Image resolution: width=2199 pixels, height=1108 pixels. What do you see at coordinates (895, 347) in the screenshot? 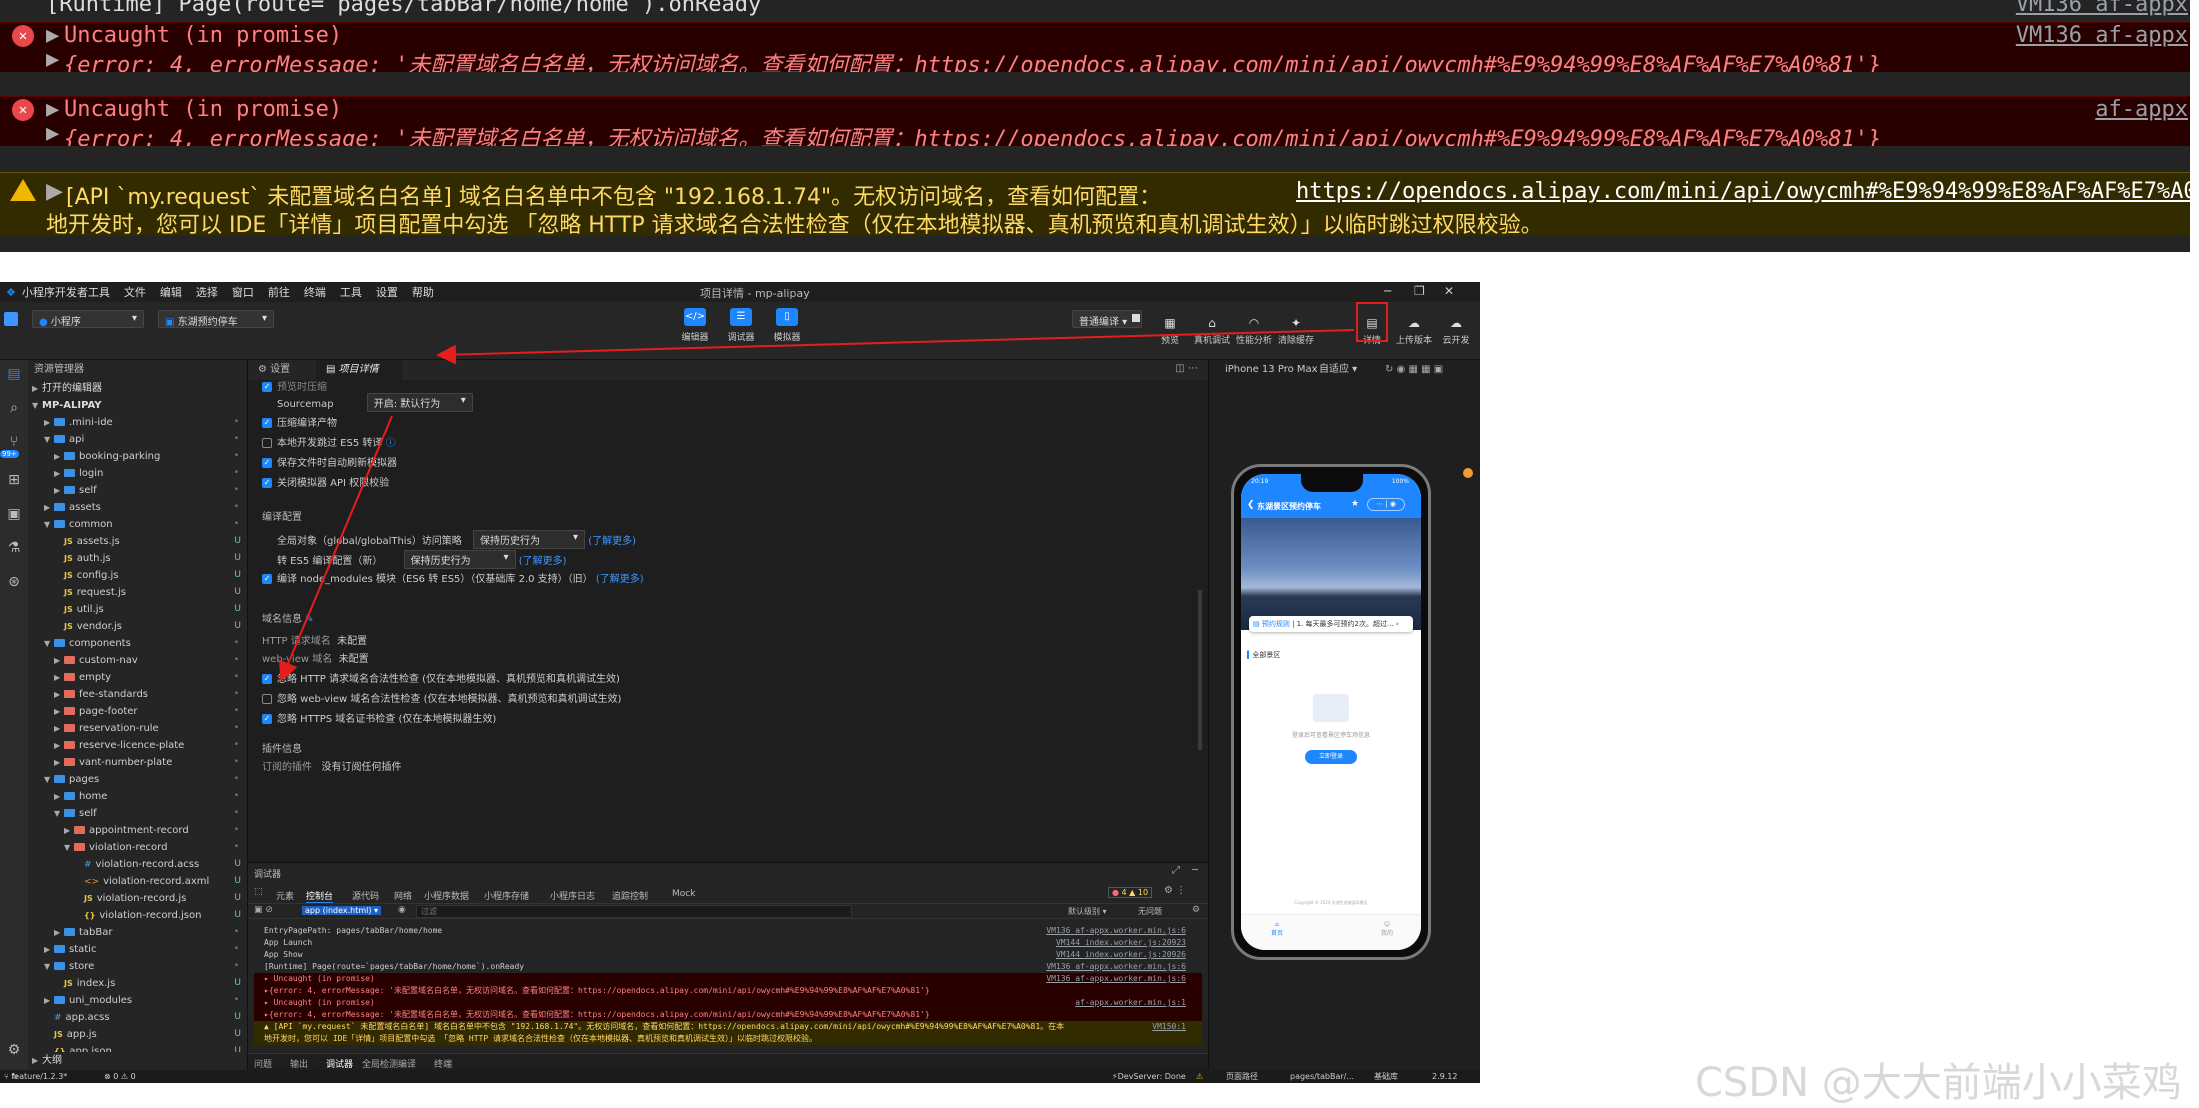
I see `arrow-to-details-tab` at bounding box center [895, 347].